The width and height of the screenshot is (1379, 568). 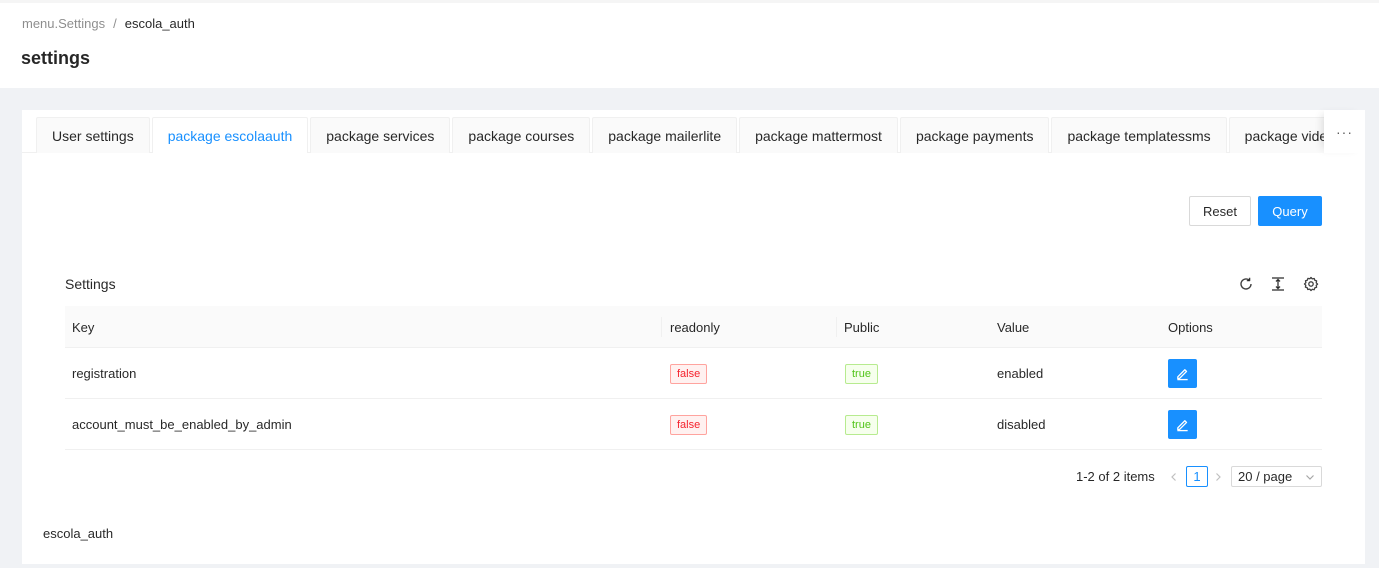 I want to click on pagination-total: 1-2 of 2 items, so click(x=1115, y=476).